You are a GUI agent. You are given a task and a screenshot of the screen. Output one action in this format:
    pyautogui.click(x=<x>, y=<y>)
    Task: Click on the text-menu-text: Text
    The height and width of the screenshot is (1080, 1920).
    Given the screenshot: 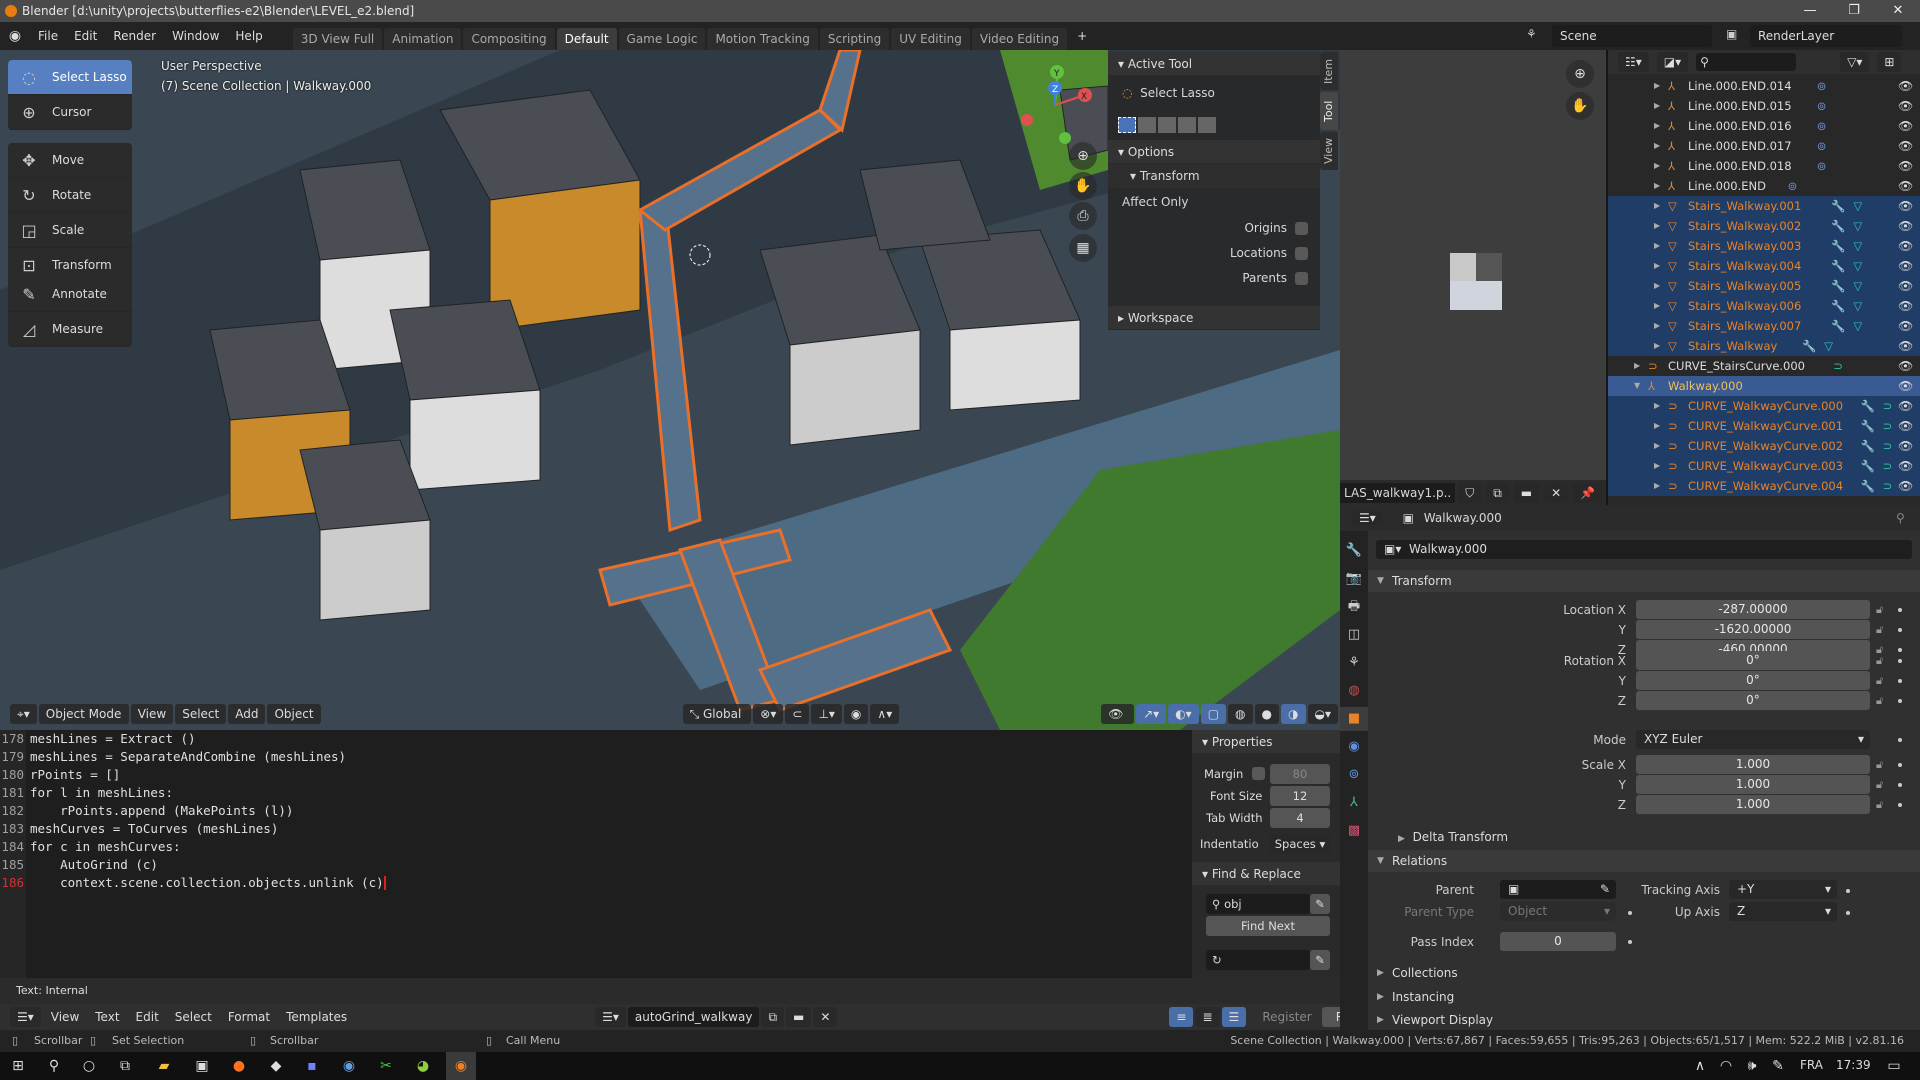 What is the action you would take?
    pyautogui.click(x=107, y=1017)
    